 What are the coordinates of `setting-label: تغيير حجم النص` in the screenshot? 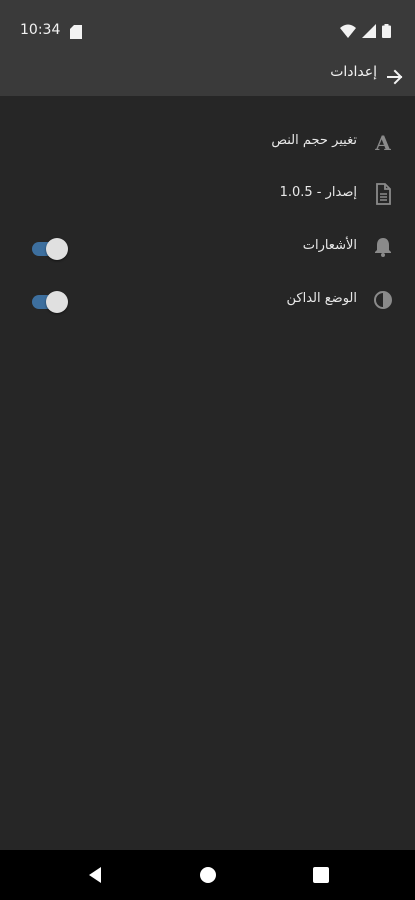 It's located at (314, 140).